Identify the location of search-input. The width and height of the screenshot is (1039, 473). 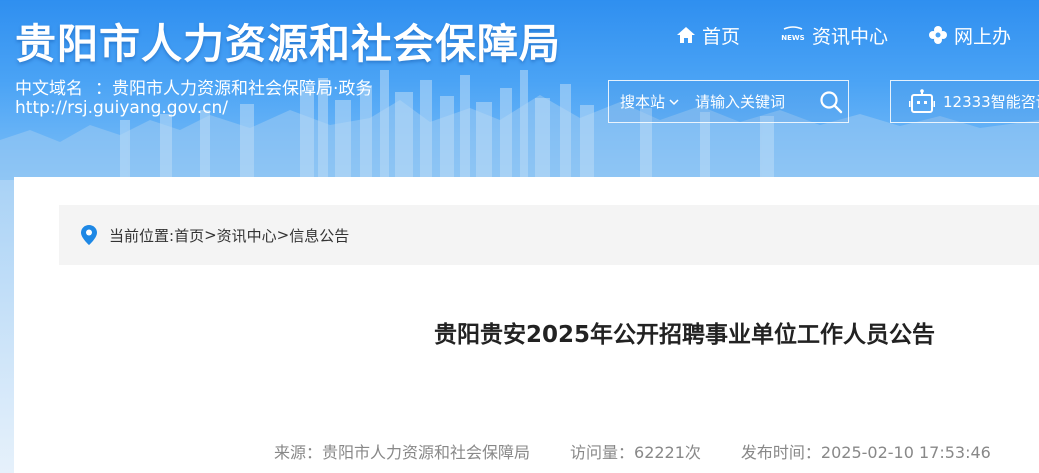
(746, 101).